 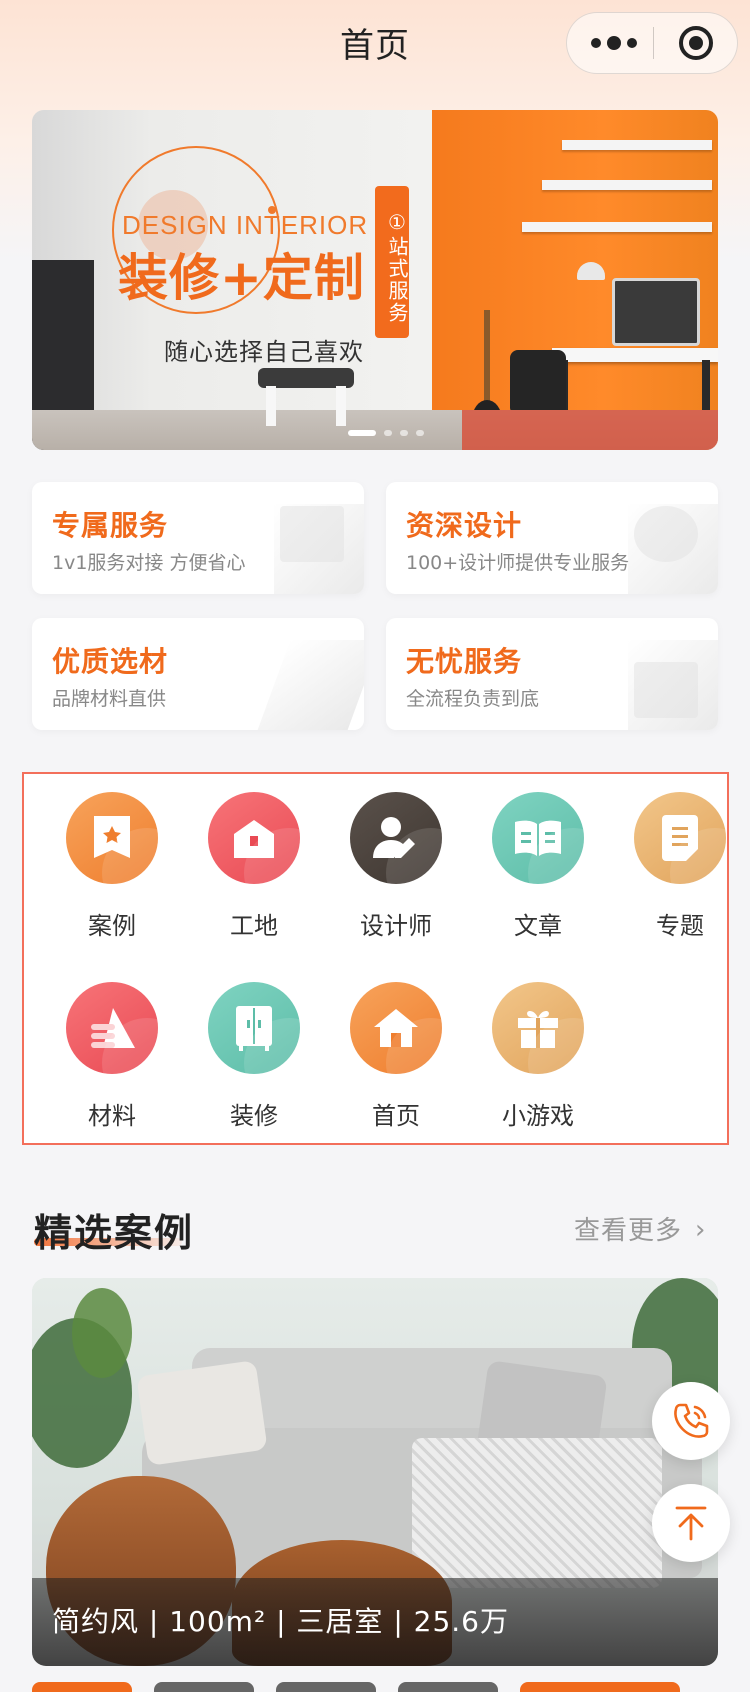 I want to click on site-house-icon, so click(x=254, y=838).